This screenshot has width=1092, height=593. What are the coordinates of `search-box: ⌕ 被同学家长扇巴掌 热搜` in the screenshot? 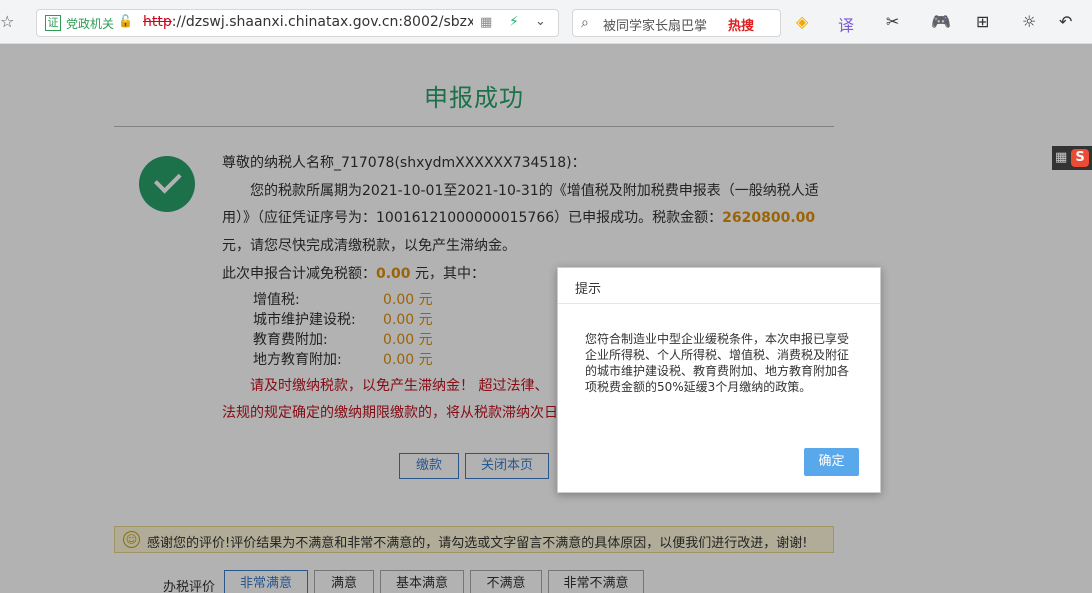 It's located at (676, 23).